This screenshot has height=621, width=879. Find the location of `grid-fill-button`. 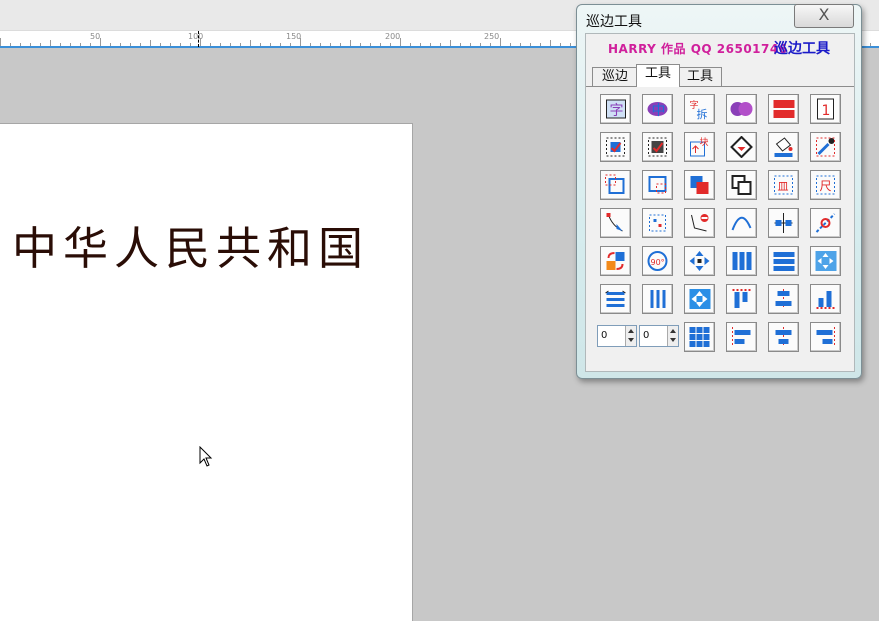

grid-fill-button is located at coordinates (657, 147).